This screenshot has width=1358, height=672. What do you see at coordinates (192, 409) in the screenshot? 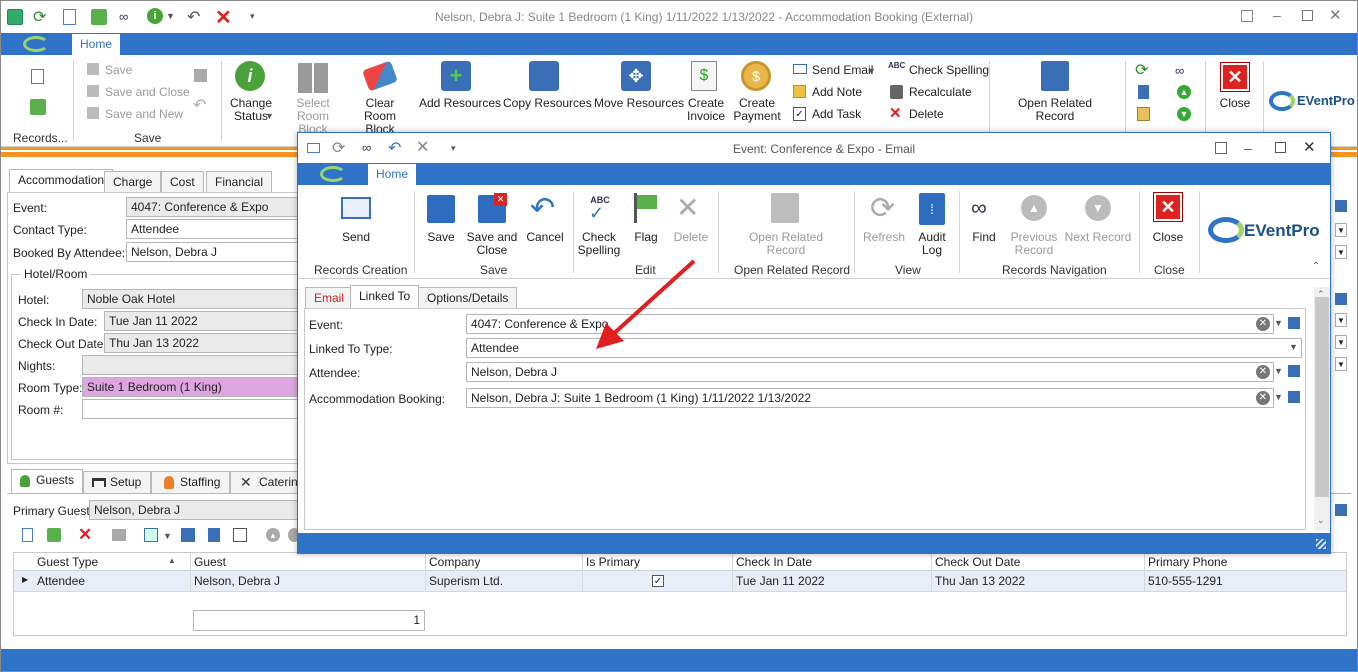
I see `room-number-field` at bounding box center [192, 409].